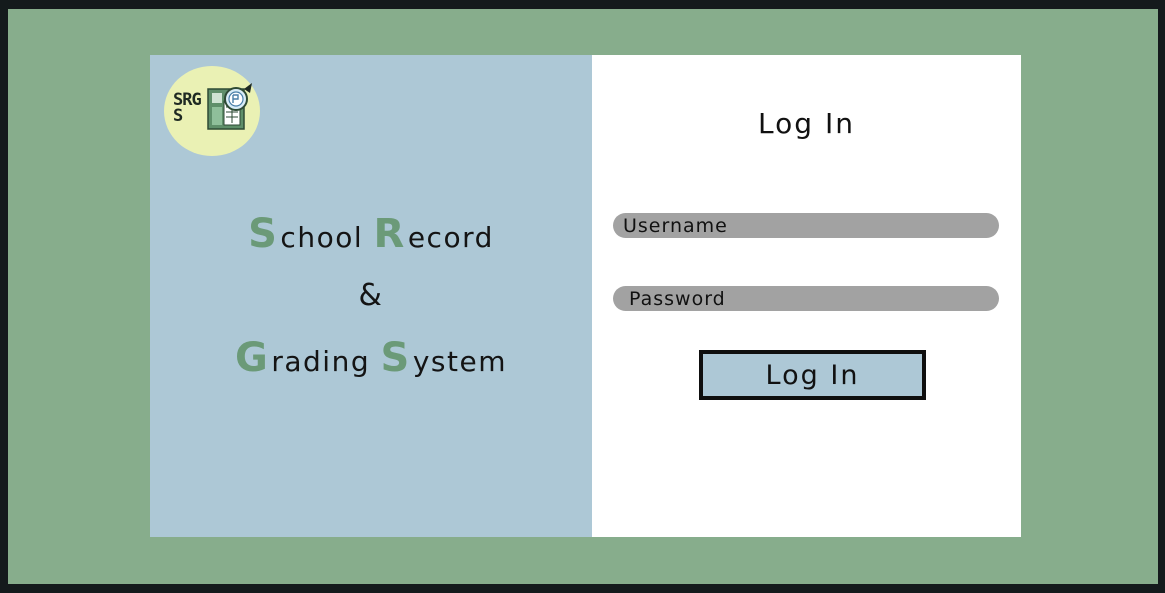 Image resolution: width=1165 pixels, height=593 pixels. What do you see at coordinates (187, 108) in the screenshot?
I see `logo-text: SRGS` at bounding box center [187, 108].